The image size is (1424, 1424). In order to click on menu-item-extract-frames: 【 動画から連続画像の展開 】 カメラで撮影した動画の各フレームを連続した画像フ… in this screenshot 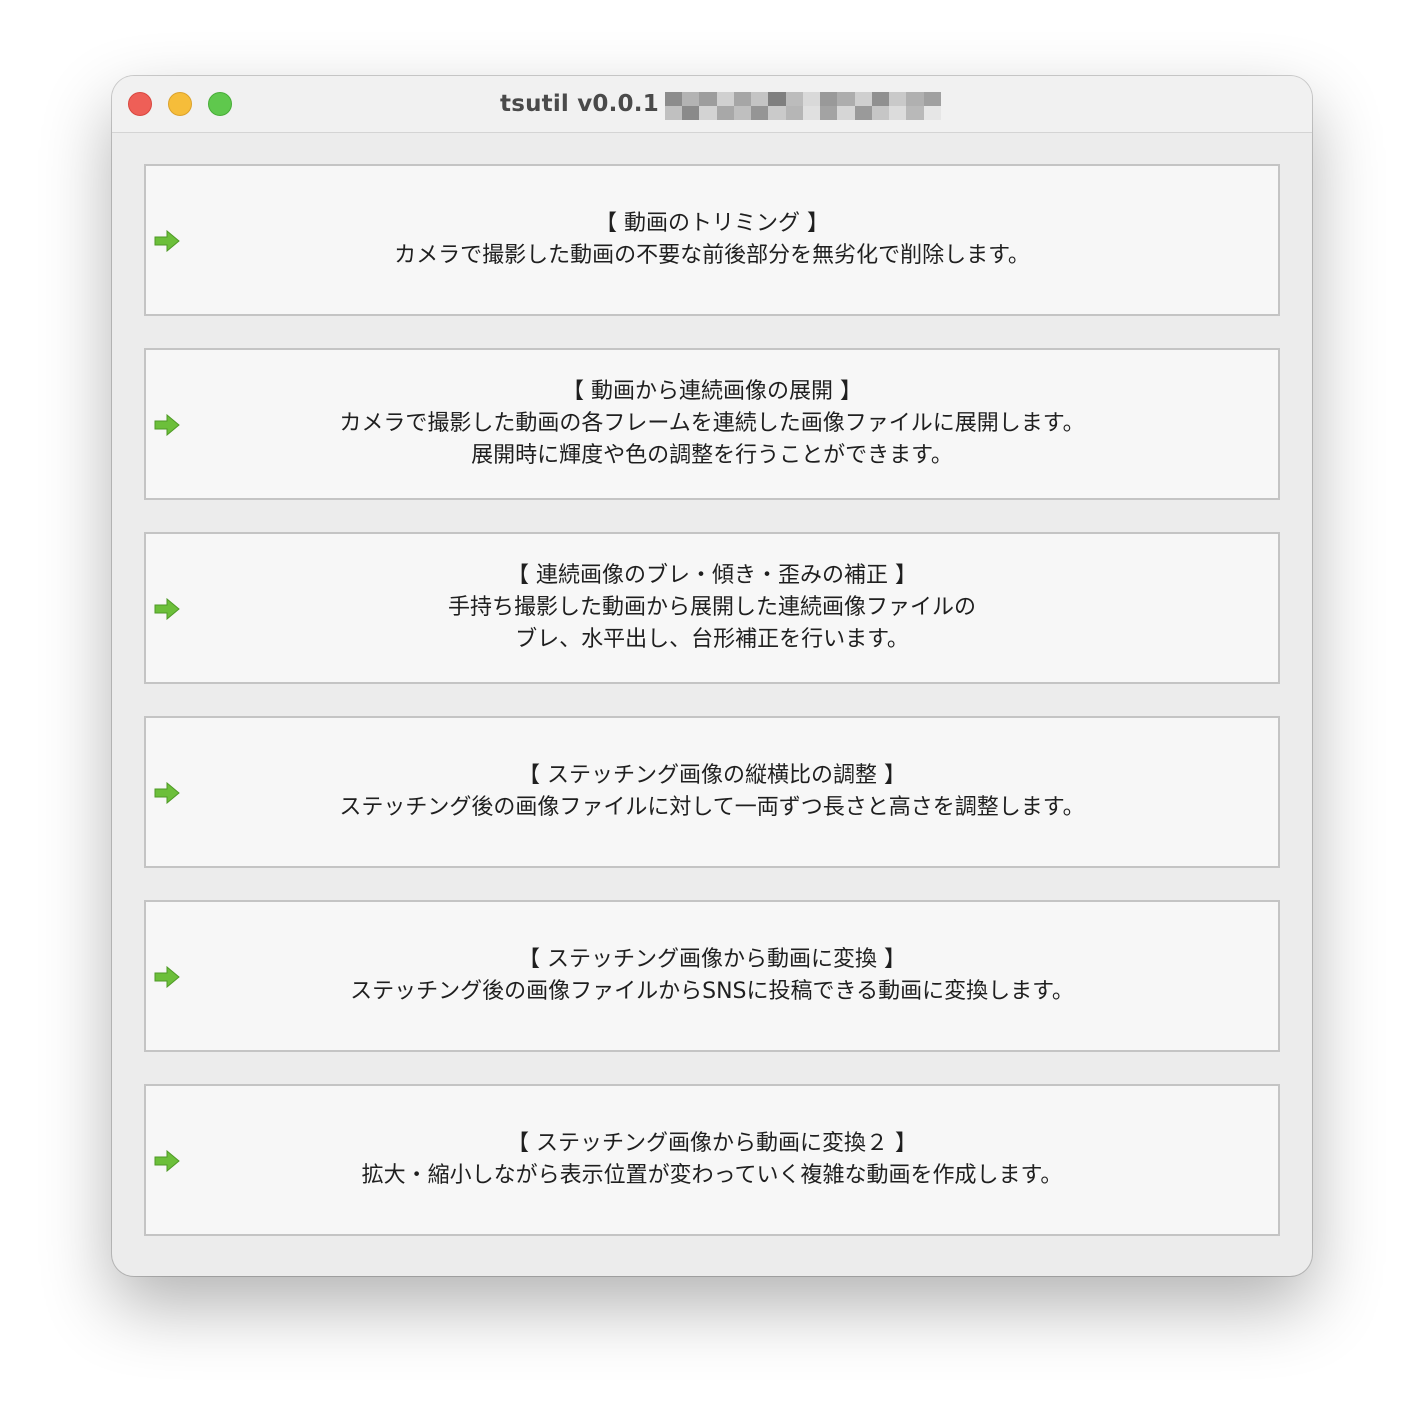, I will do `click(712, 424)`.